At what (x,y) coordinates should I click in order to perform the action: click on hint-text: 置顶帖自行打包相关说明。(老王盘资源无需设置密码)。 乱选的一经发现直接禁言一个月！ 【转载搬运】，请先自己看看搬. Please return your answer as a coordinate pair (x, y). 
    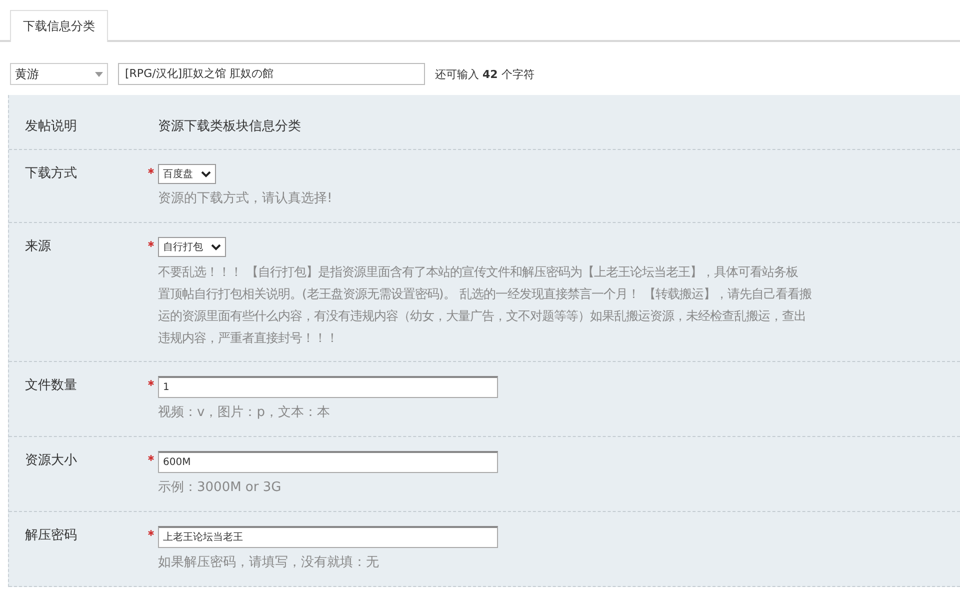
    Looking at the image, I should click on (485, 294).